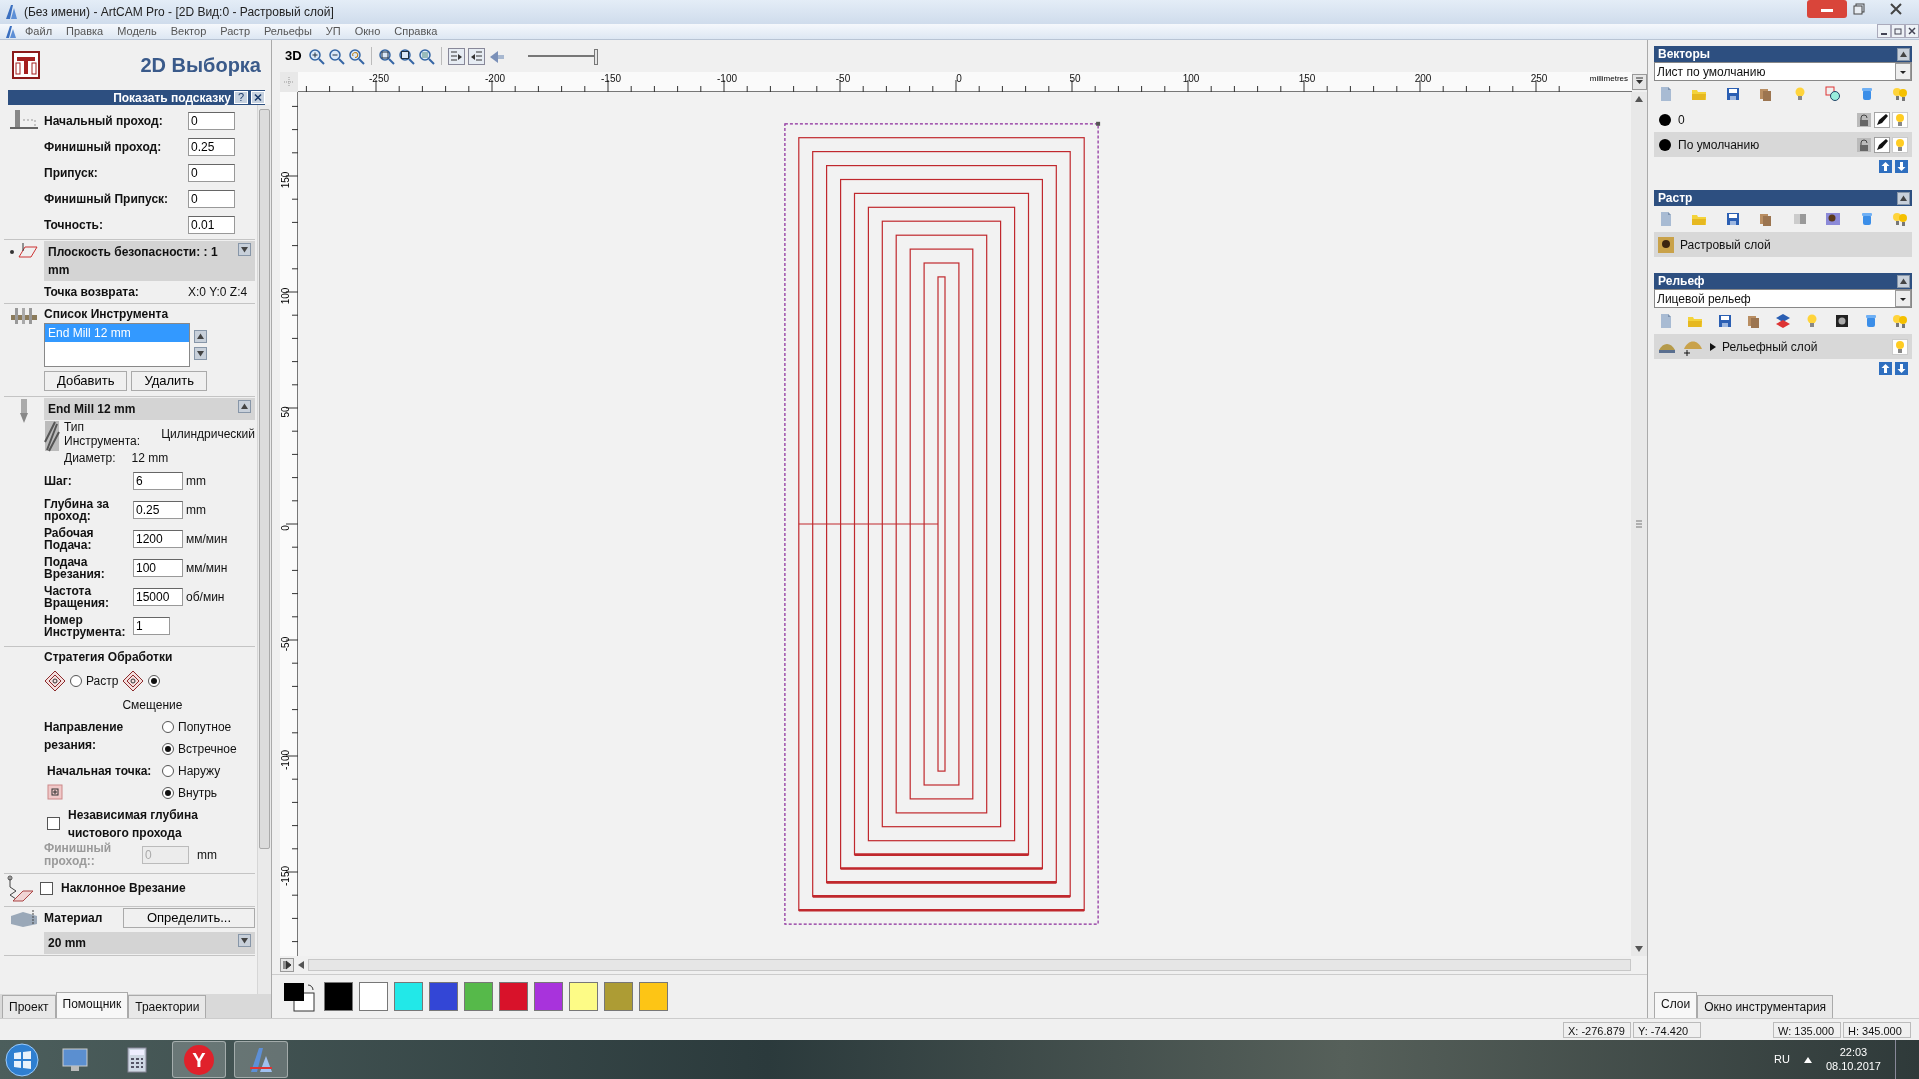 The width and height of the screenshot is (1919, 1079). Describe the element at coordinates (1783, 346) in the screenshot. I see `layer-row: Рельефный слой` at that location.